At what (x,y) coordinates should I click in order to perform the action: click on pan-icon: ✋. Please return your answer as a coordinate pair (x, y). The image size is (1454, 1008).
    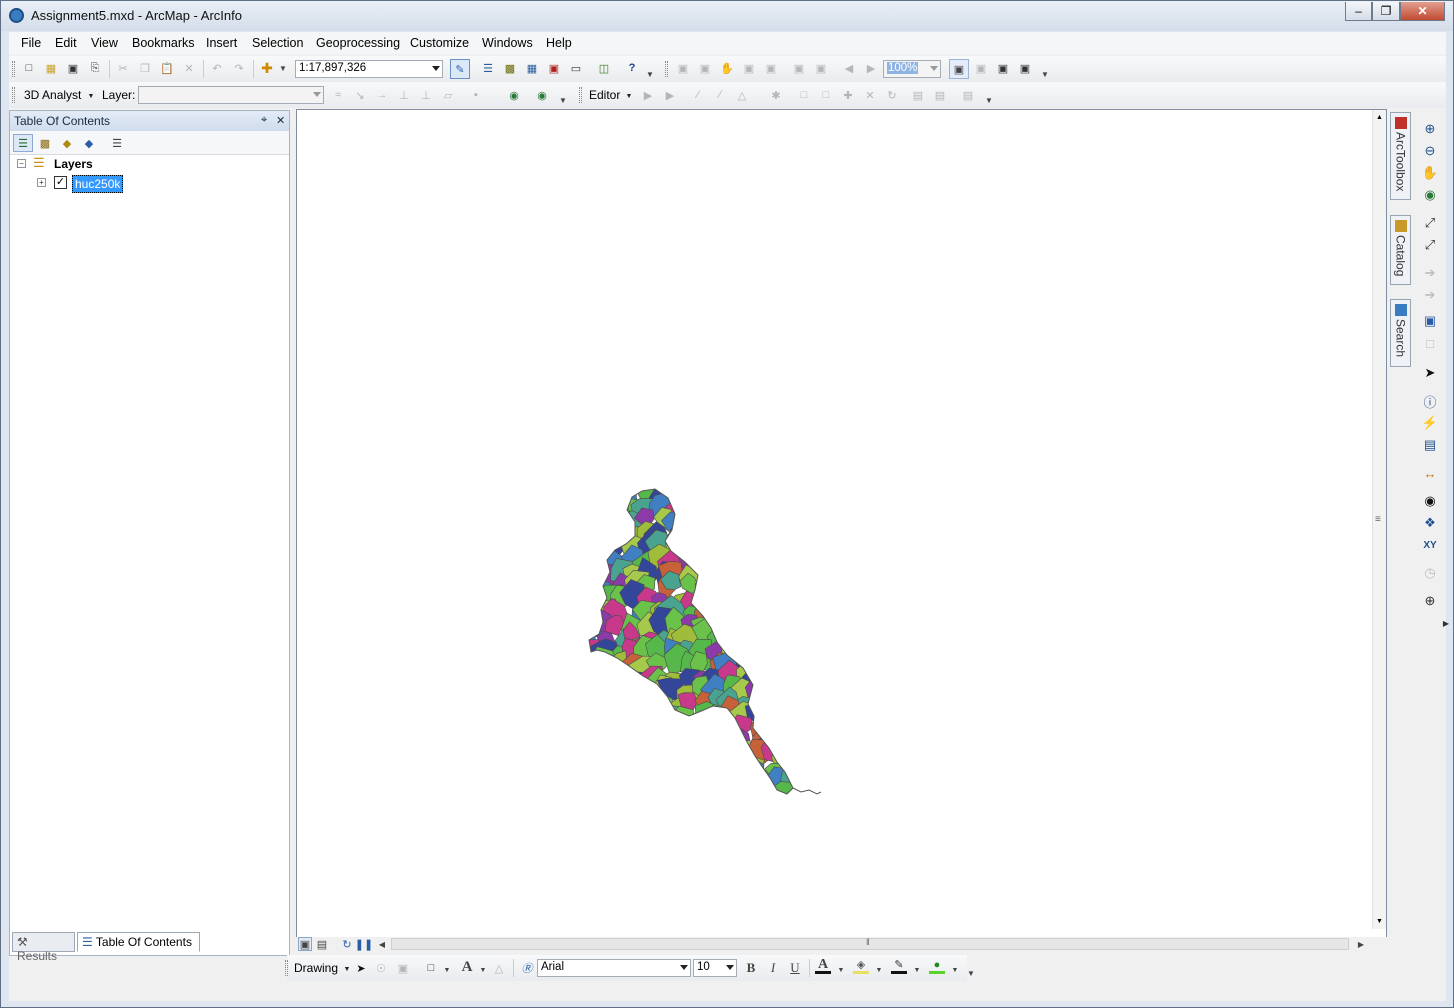
    Looking at the image, I should click on (1430, 173).